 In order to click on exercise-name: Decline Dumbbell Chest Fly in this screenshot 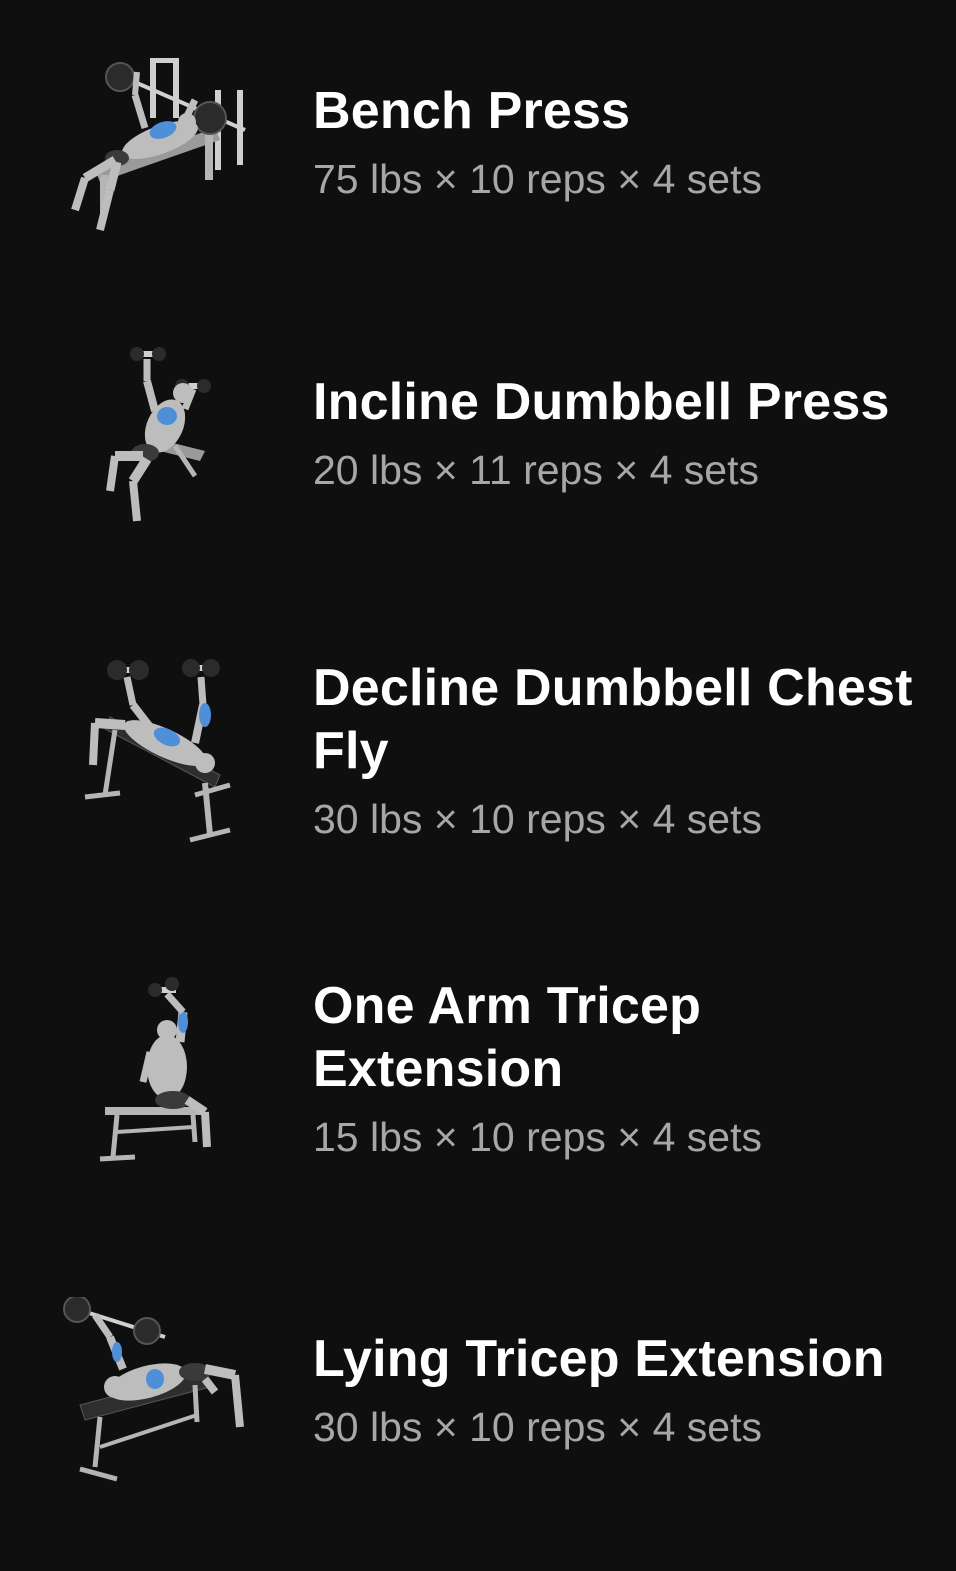, I will do `click(613, 719)`.